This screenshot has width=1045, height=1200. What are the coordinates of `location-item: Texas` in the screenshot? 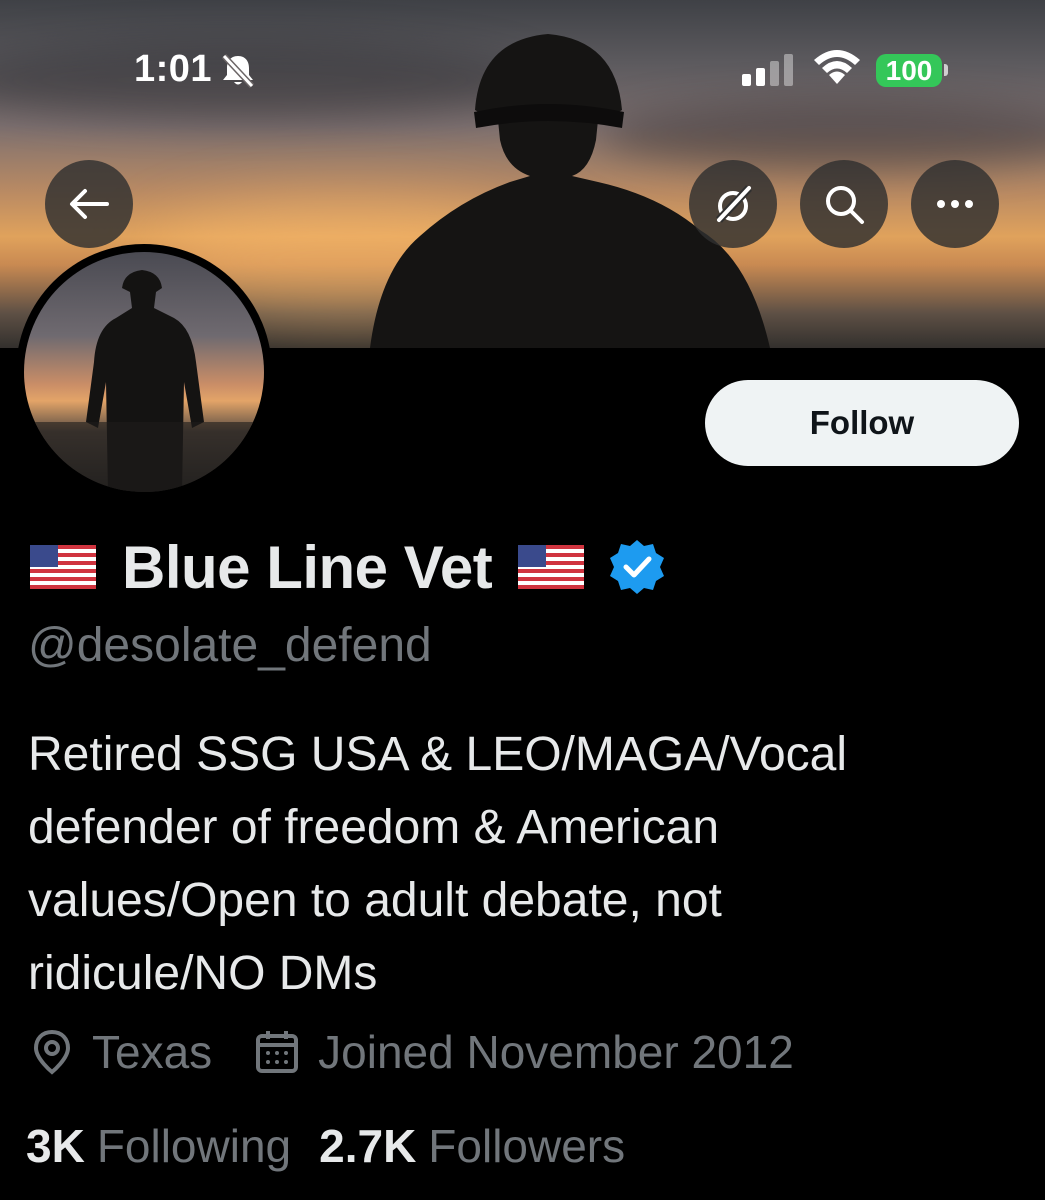 It's located at (121, 1052).